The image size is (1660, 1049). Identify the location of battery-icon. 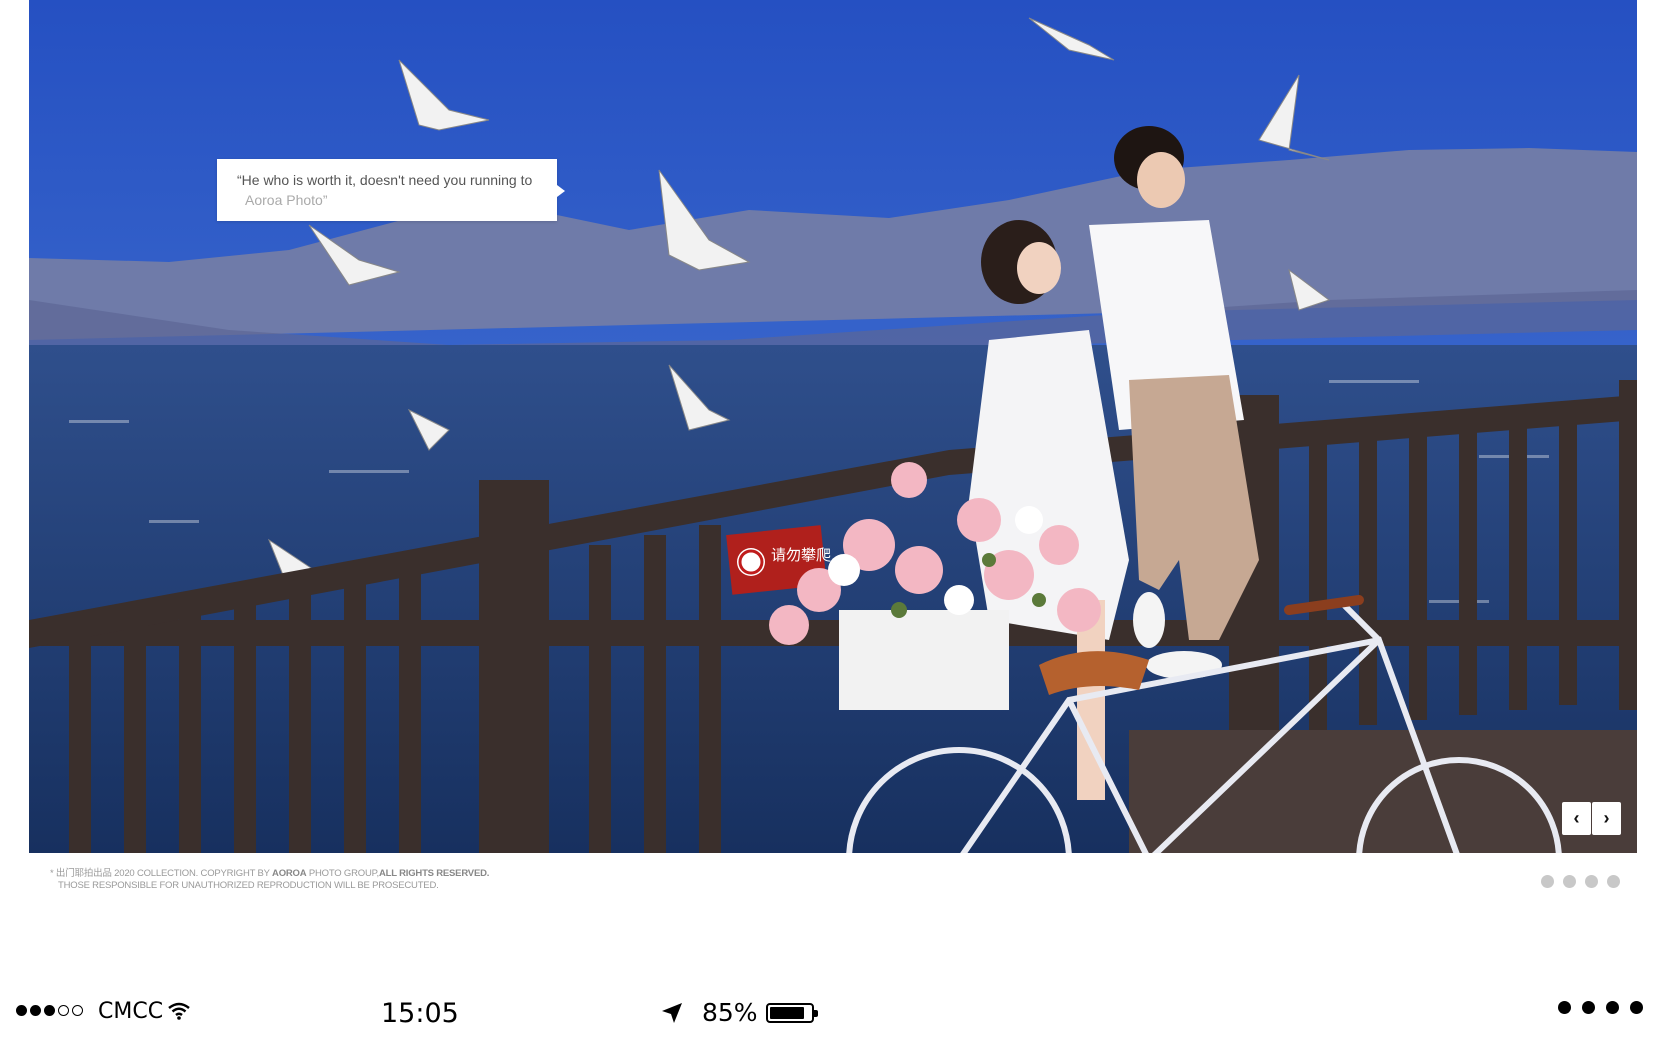
(792, 1013).